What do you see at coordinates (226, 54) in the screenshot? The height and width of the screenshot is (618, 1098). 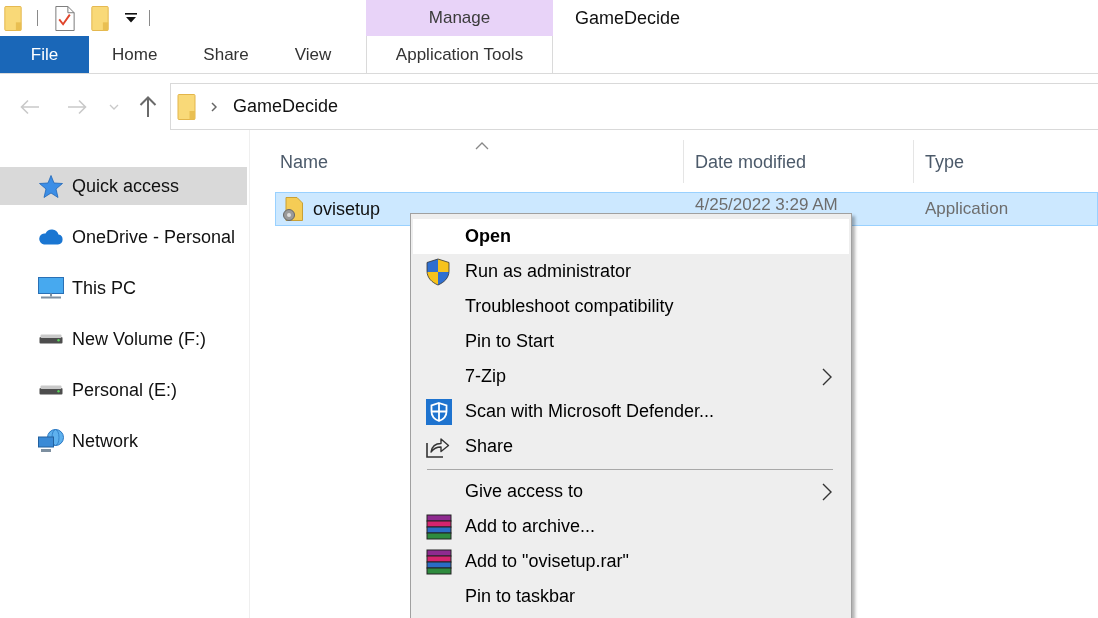 I see `ribbon-tab: Share` at bounding box center [226, 54].